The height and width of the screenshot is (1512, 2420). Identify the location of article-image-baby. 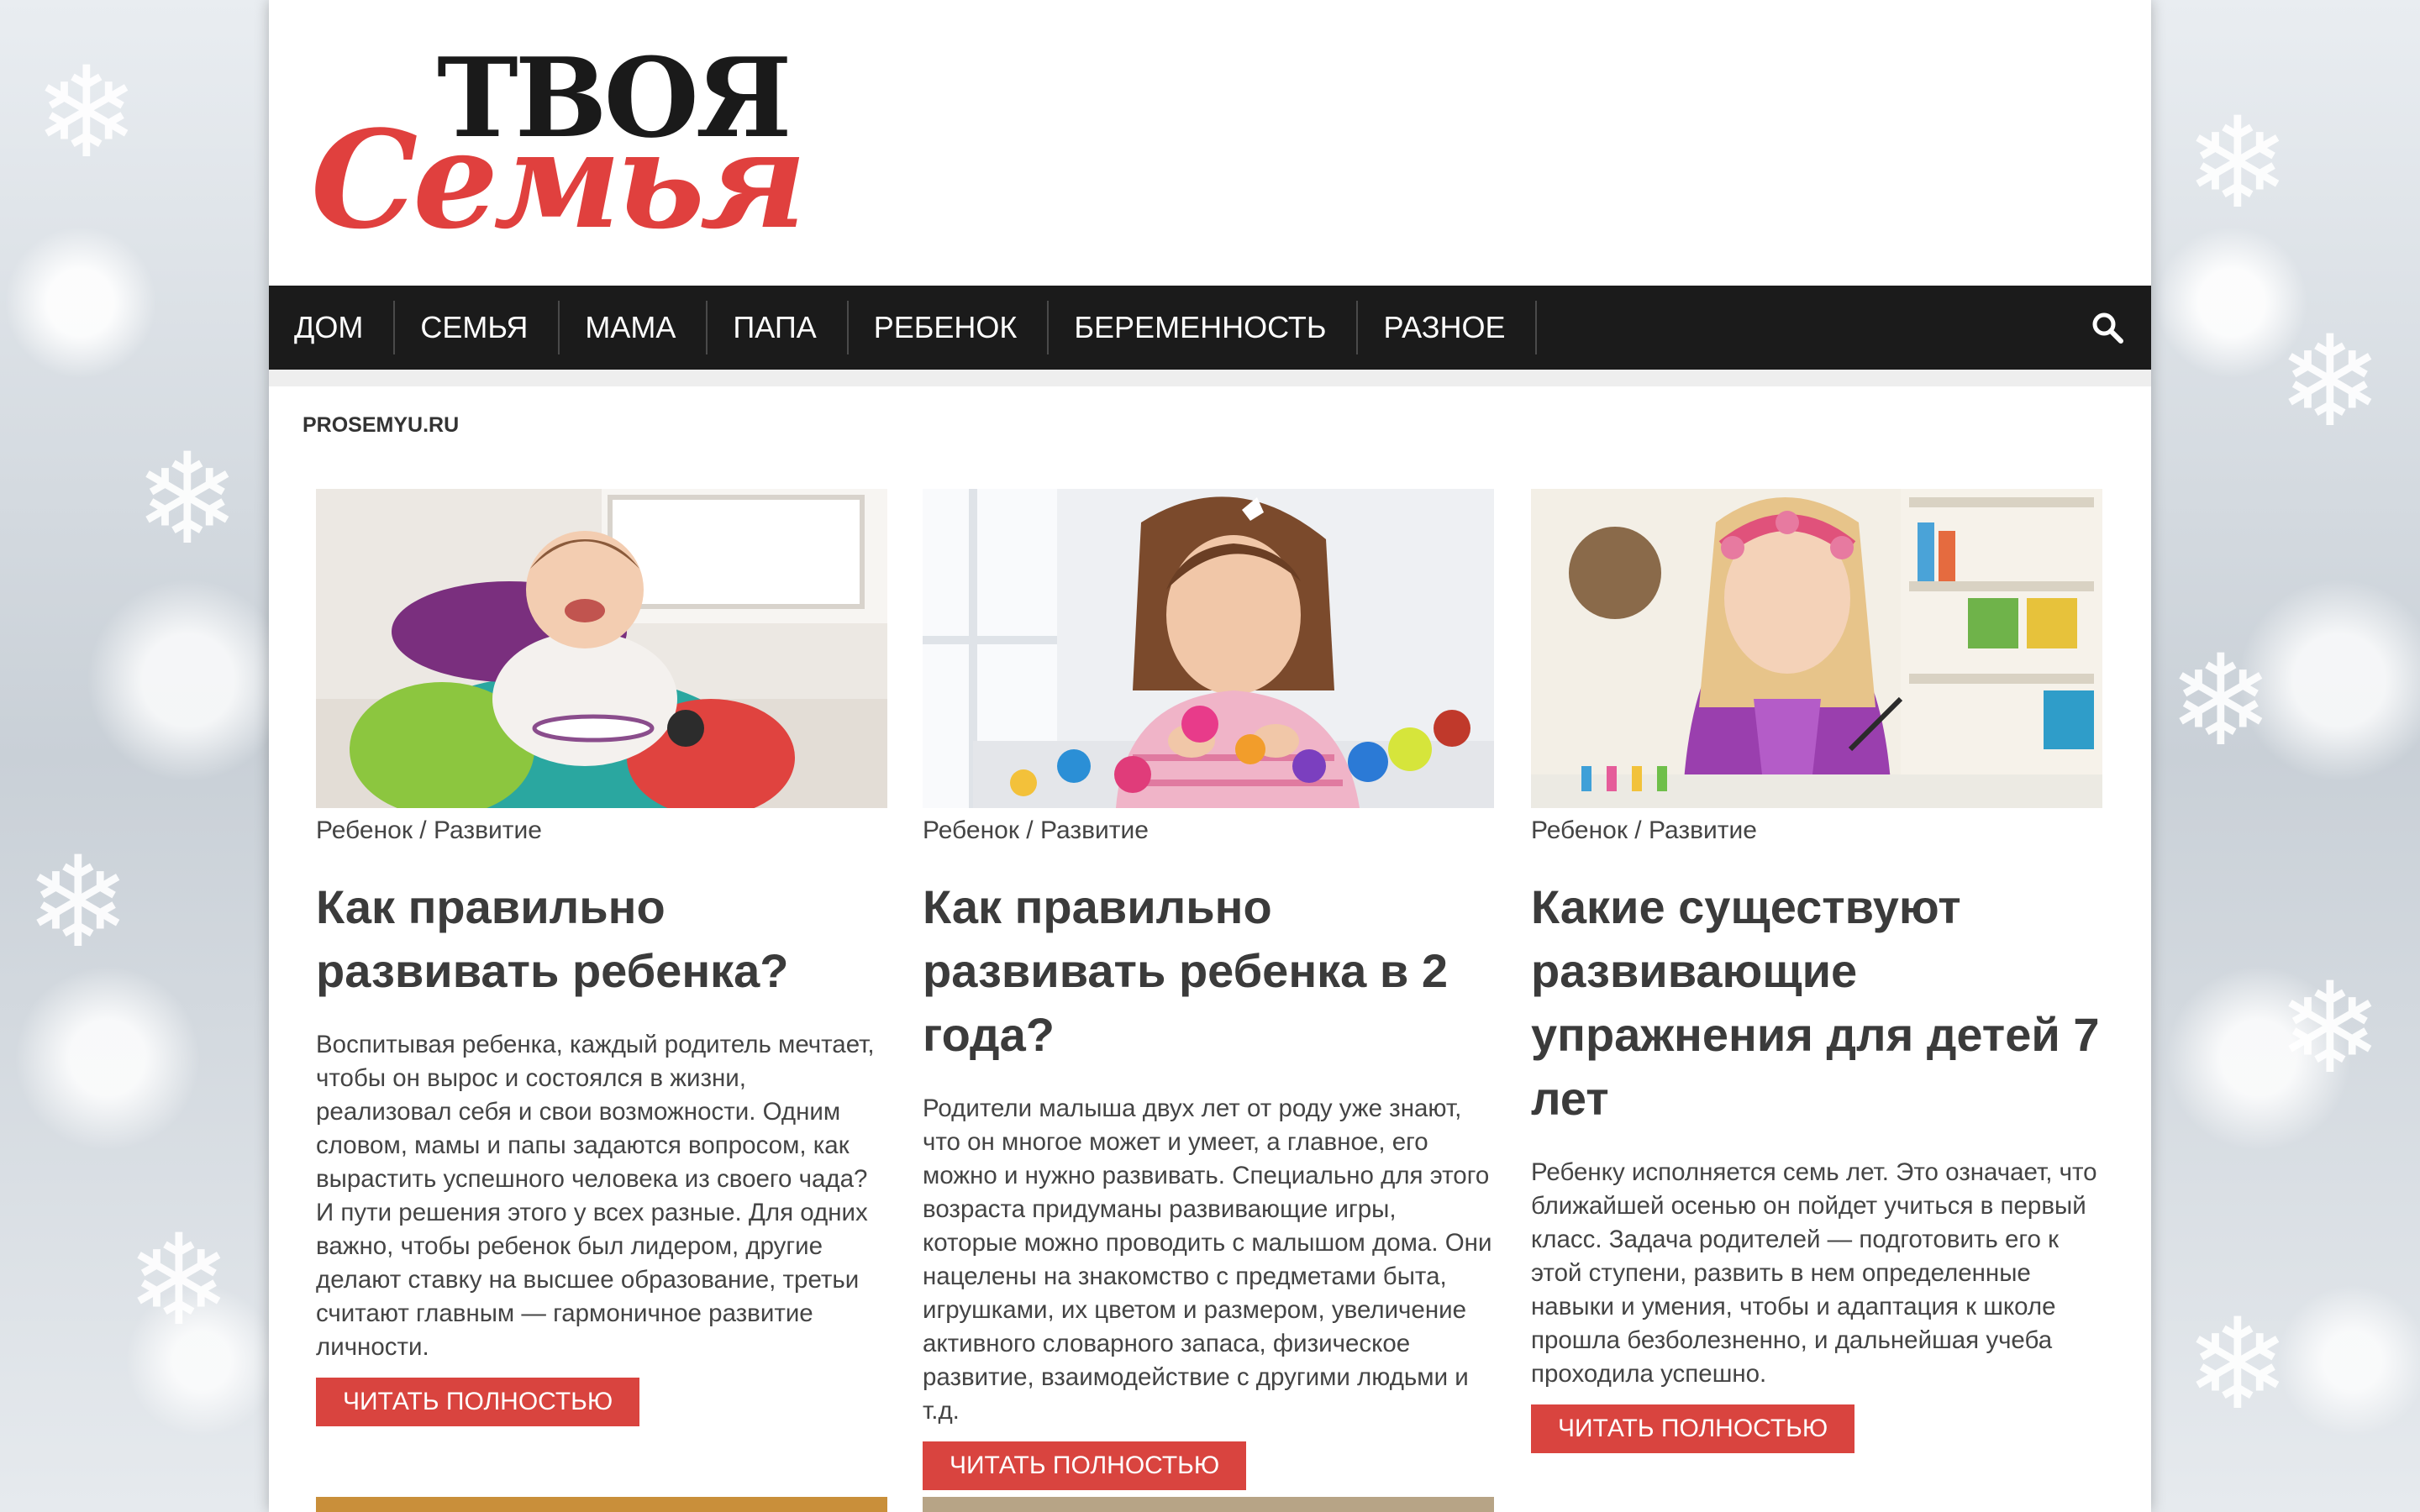
(601, 648).